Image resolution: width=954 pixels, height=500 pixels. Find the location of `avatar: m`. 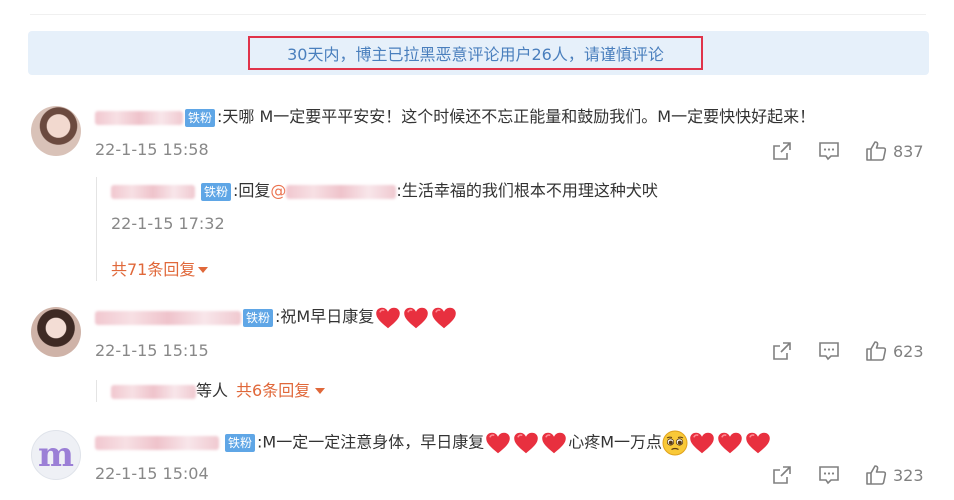

avatar: m is located at coordinates (56, 455).